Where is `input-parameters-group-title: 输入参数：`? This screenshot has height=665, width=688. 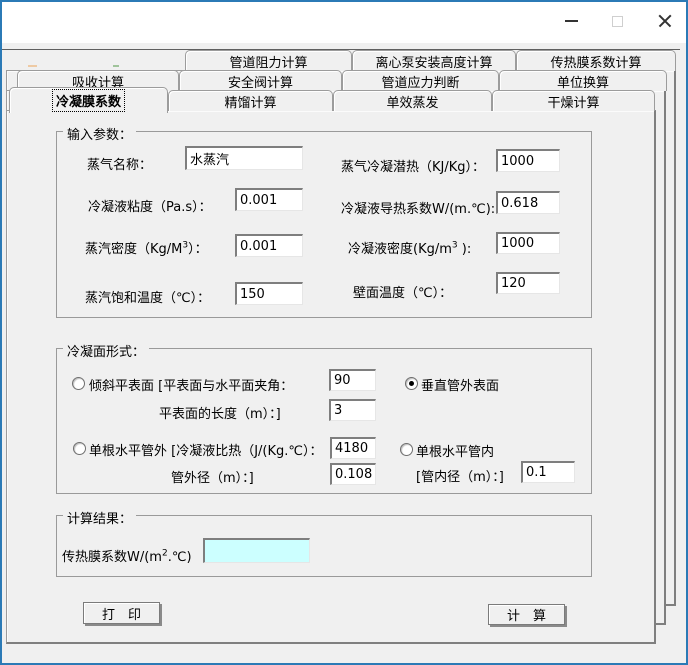 input-parameters-group-title: 输入参数： is located at coordinates (100, 133).